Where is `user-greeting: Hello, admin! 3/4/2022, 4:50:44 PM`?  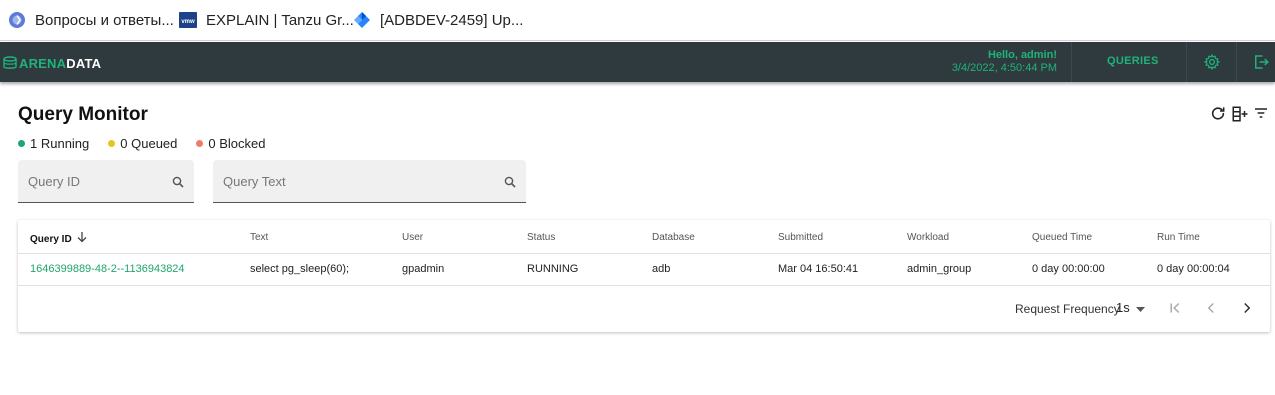 user-greeting: Hello, admin! 3/4/2022, 4:50:44 PM is located at coordinates (1004, 62).